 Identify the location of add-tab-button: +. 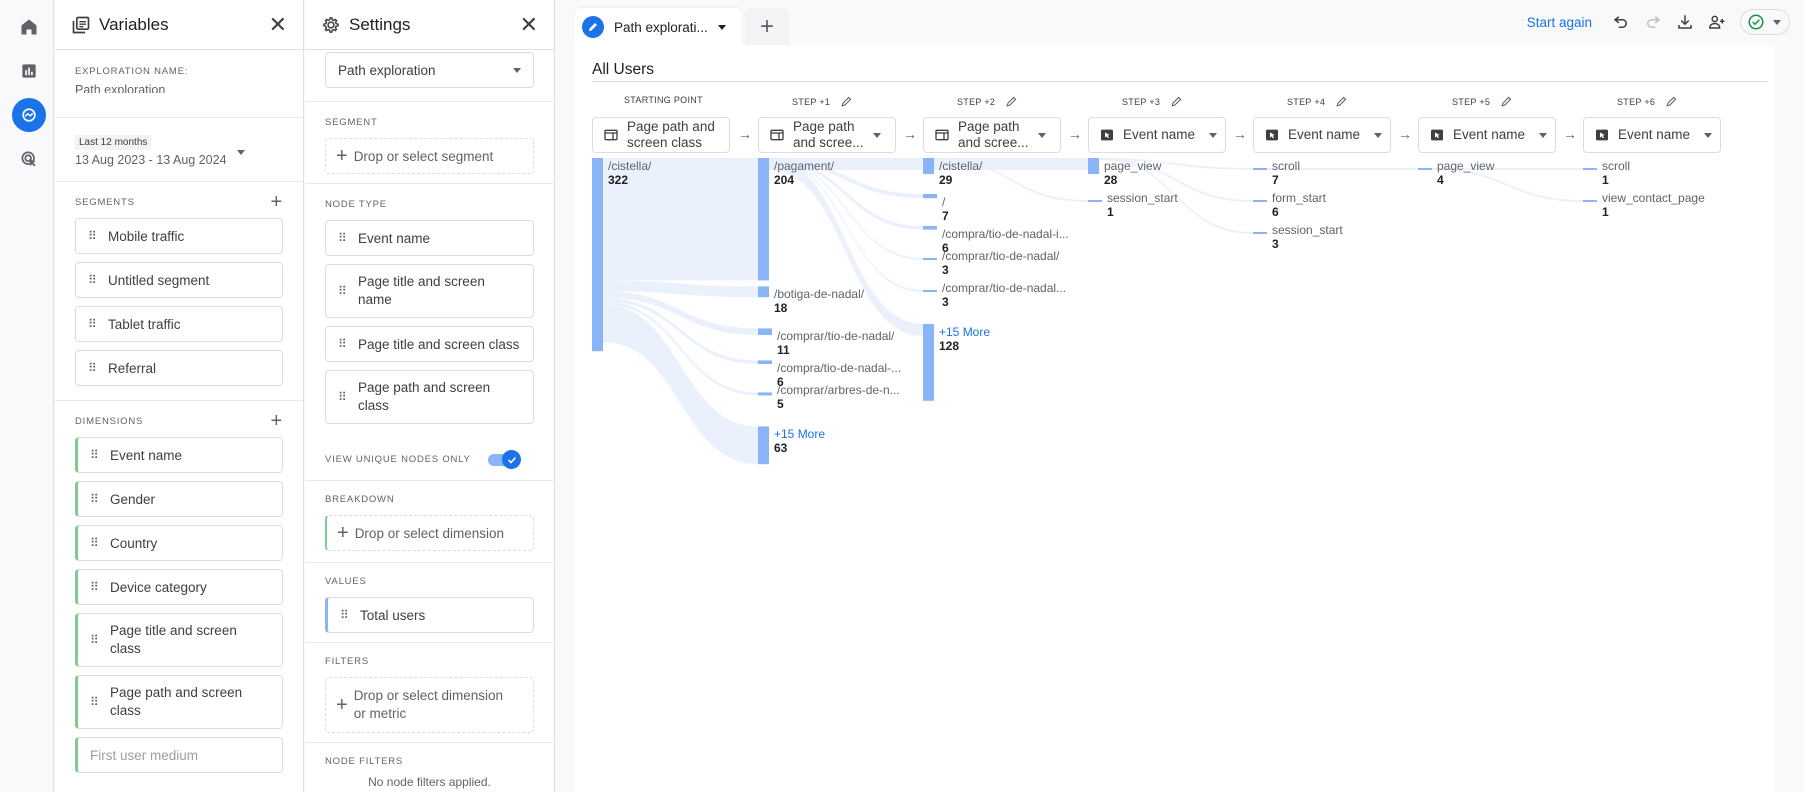
(767, 26).